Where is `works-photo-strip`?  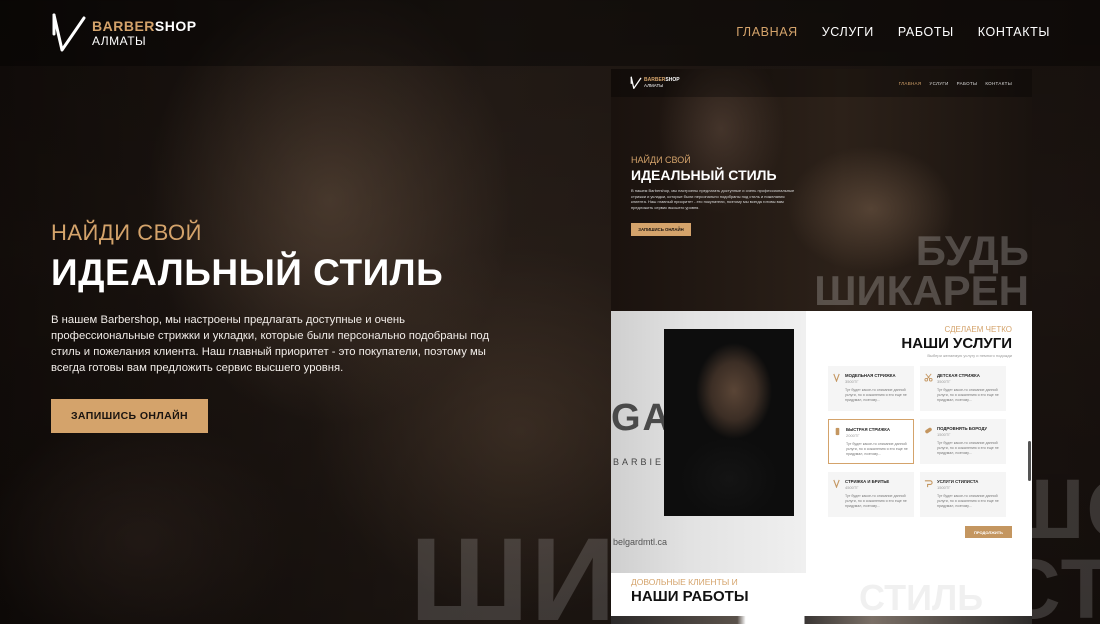 works-photo-strip is located at coordinates (821, 620).